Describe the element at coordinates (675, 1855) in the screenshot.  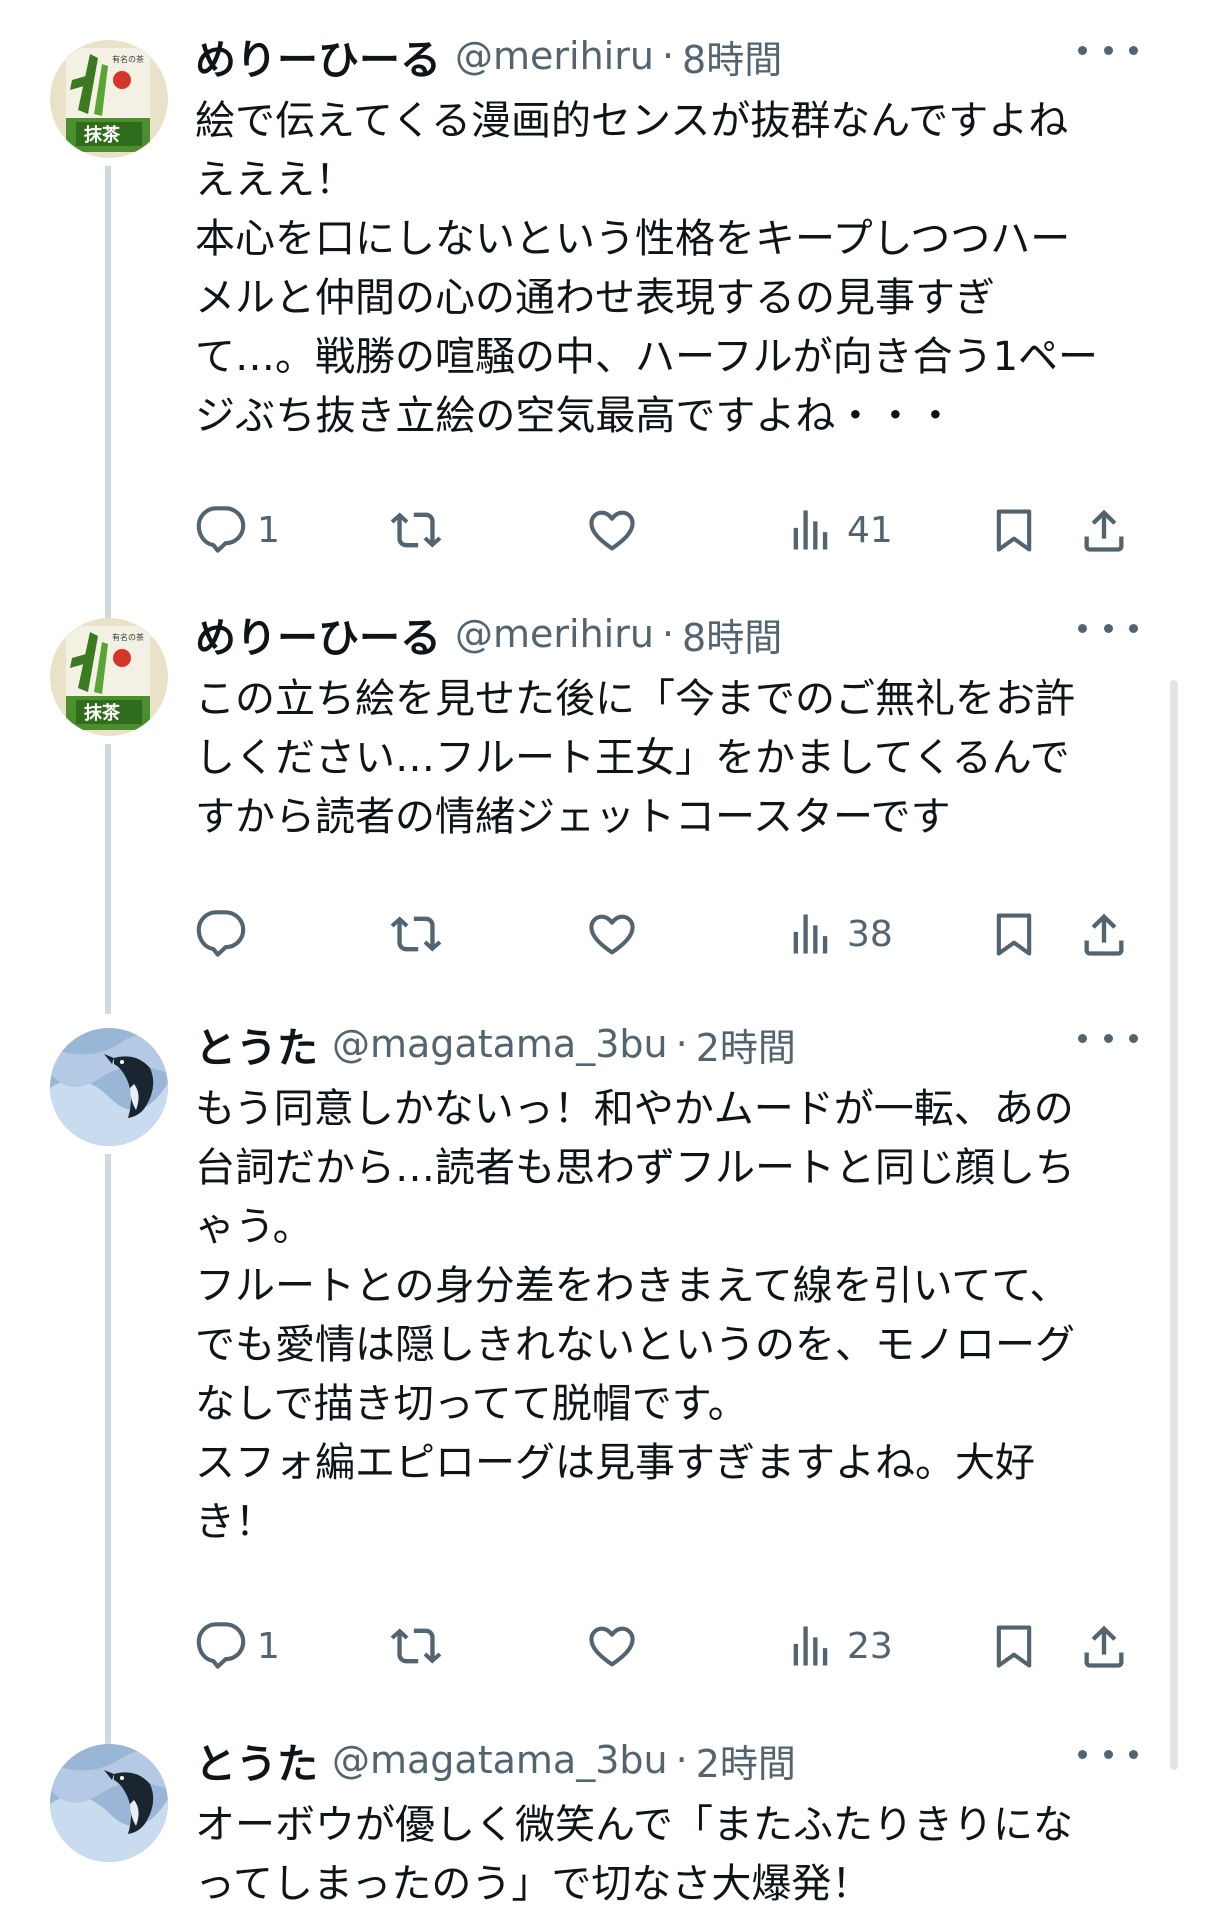
I see `tweet-text: オーボウが優しく微笑んで「またふたりきりにな ってしまったのう」で切なさ大爆発！` at that location.